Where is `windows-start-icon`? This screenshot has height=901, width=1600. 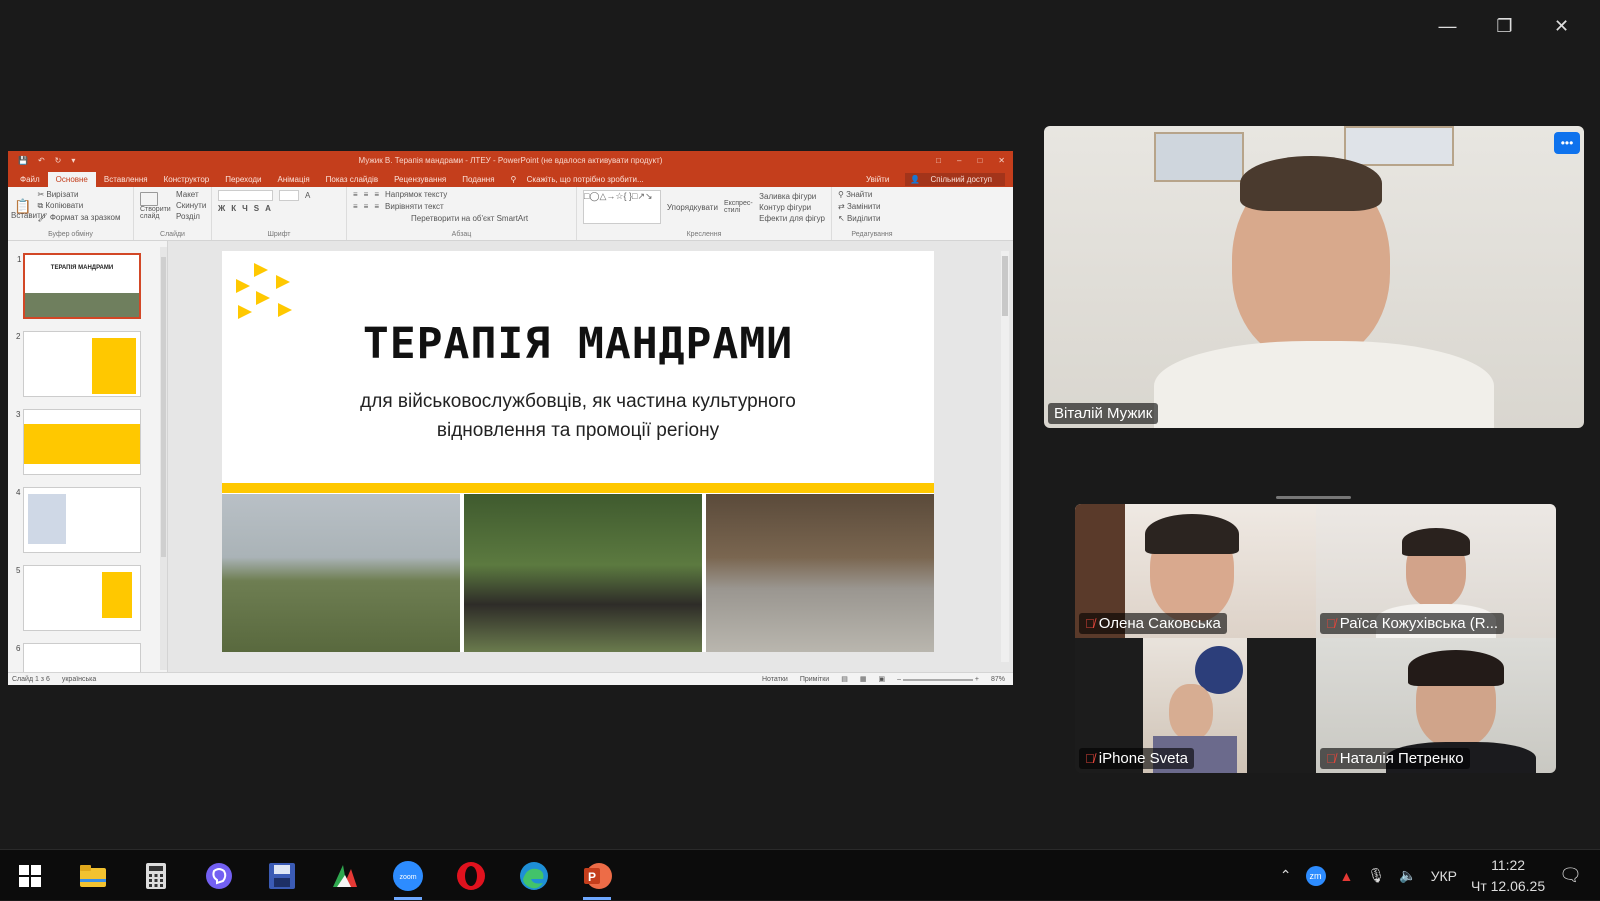 windows-start-icon is located at coordinates (30, 876).